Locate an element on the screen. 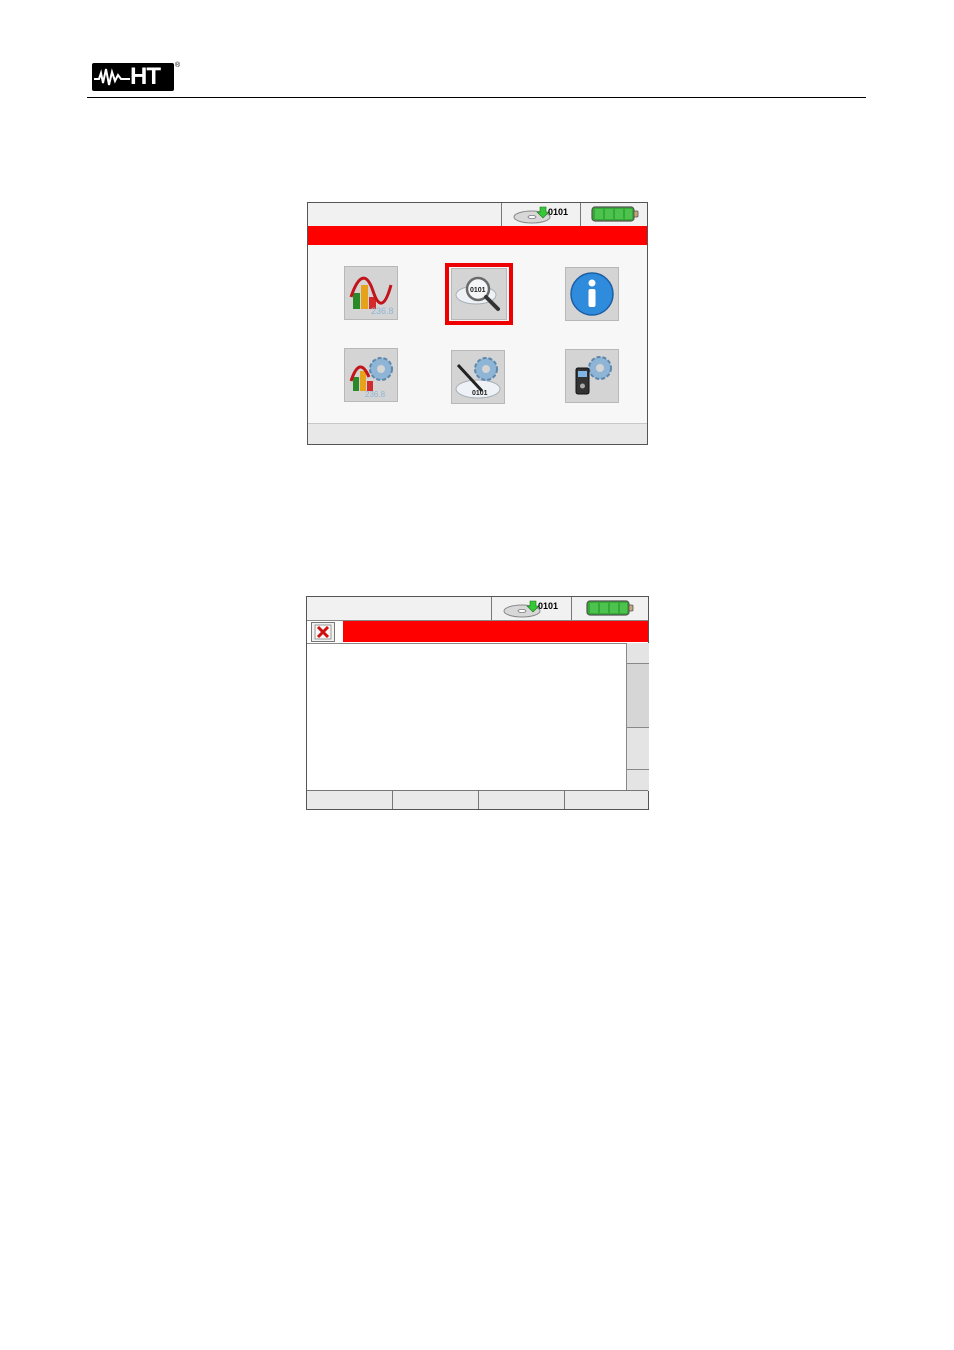 The width and height of the screenshot is (954, 1350). recall-data-screen: 0101 is located at coordinates (477, 703).